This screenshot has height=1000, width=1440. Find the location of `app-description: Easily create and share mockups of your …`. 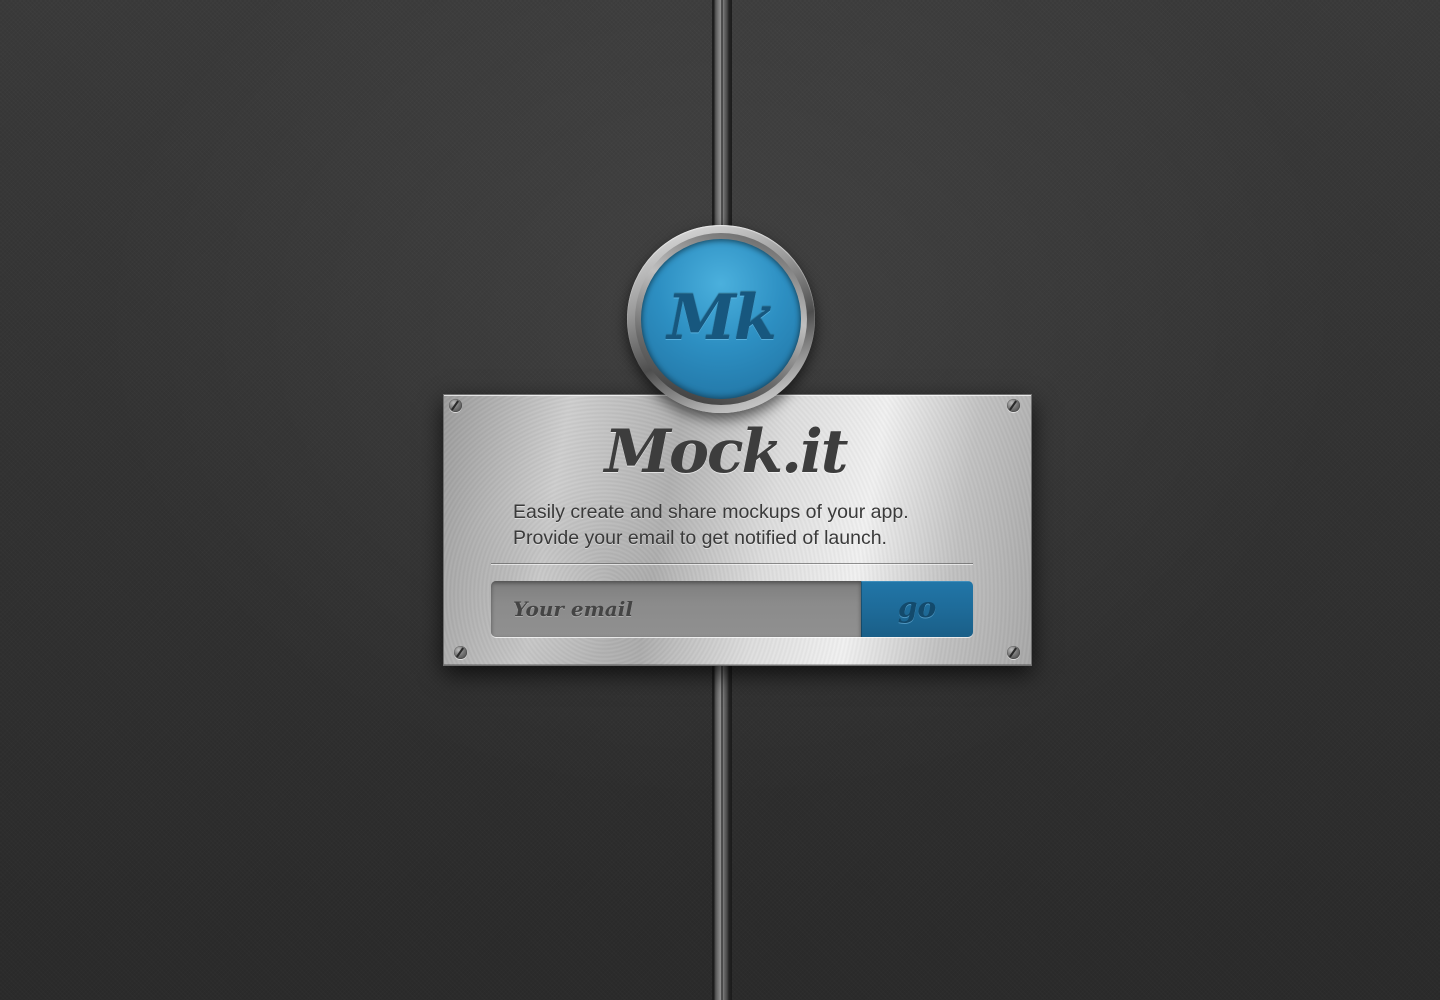

app-description: Easily create and share mockups of your … is located at coordinates (753, 525).